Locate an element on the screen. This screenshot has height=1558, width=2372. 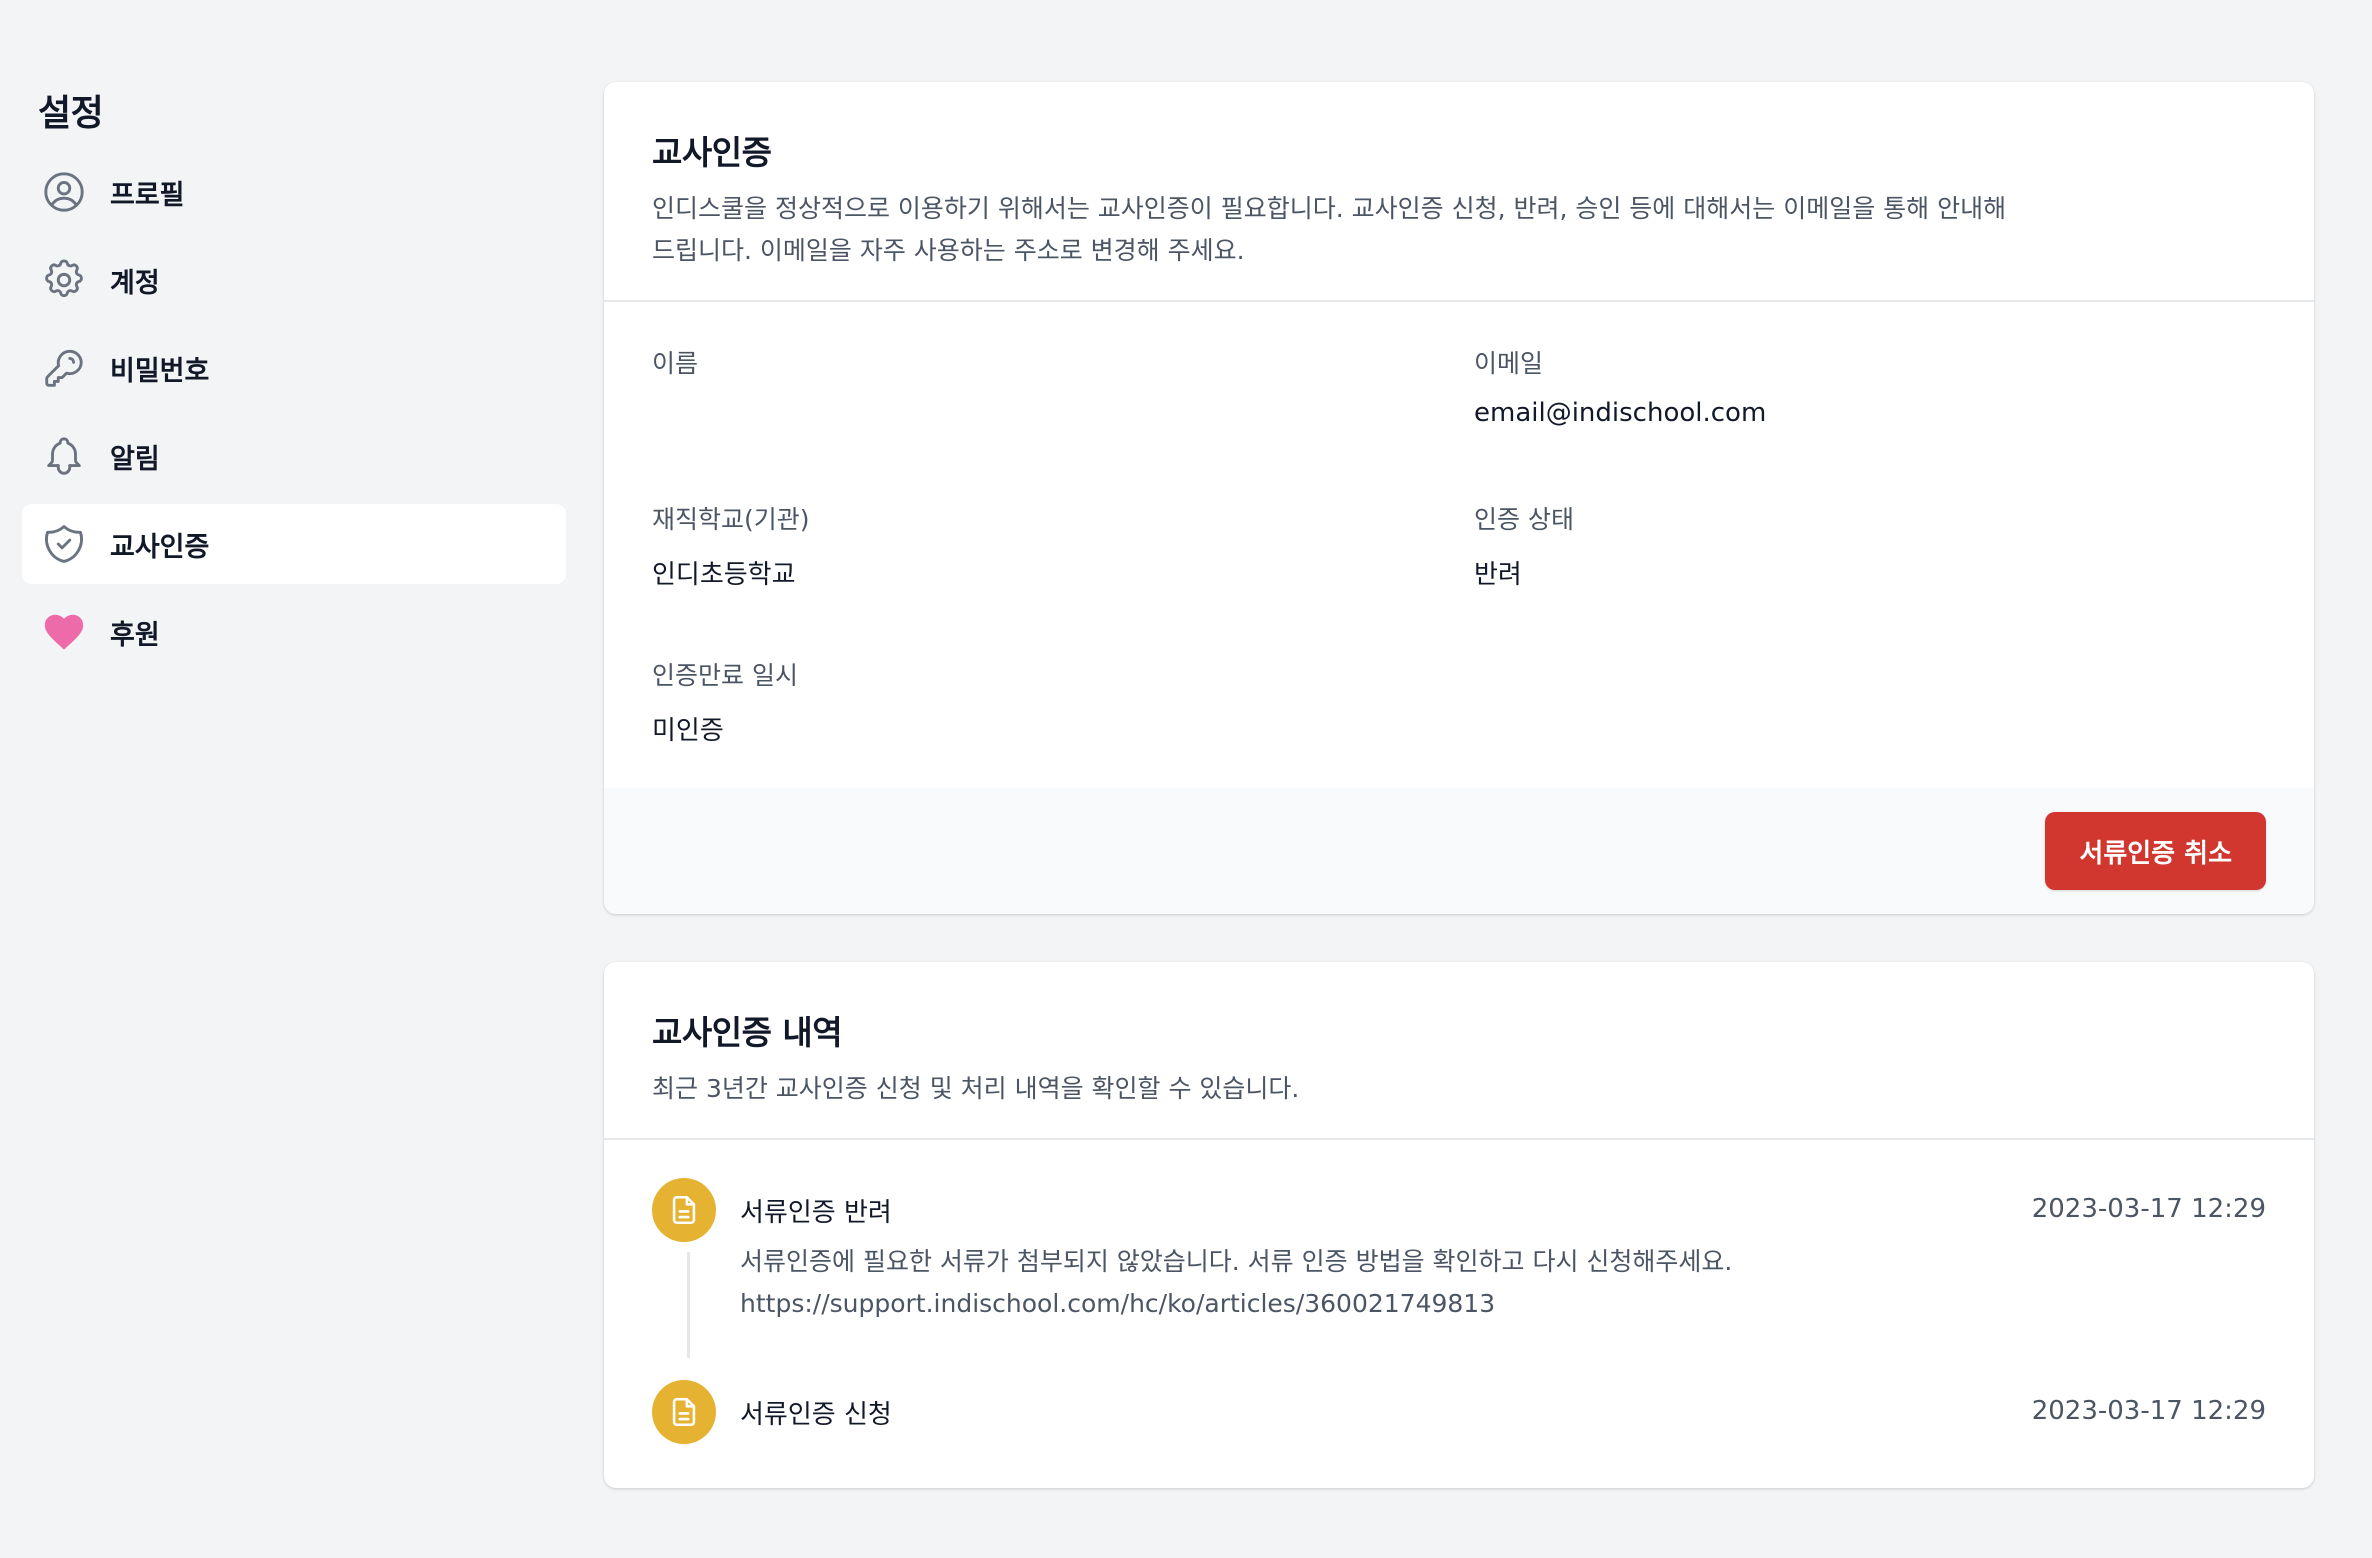
card-description: 최근 3년간 교사인증 신청 및 처리 내역을 확인할 수 있습니다. is located at coordinates (976, 1088).